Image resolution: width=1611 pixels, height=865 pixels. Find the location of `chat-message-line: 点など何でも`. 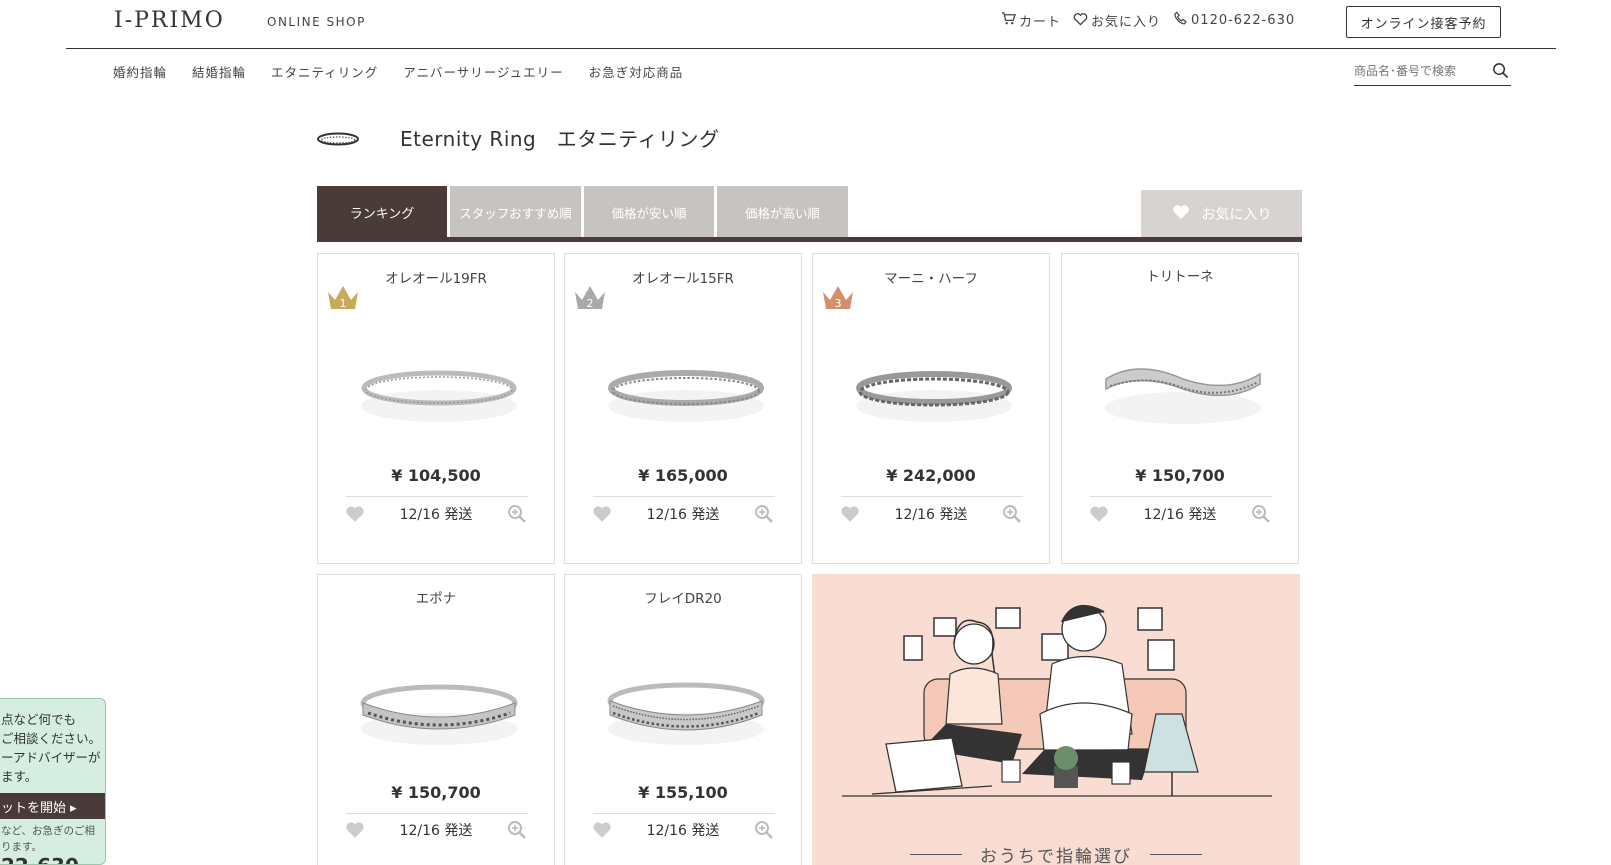

chat-message-line: 点など何でも is located at coordinates (39, 719).